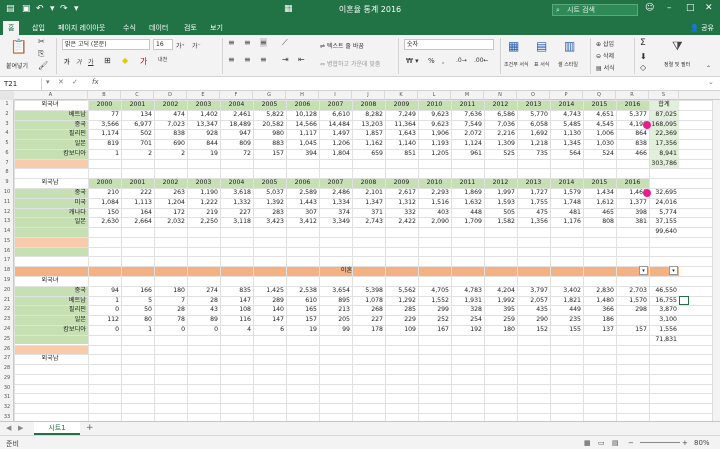 This screenshot has height=449, width=720. I want to click on data-cell: 1,190, so click(203, 192).